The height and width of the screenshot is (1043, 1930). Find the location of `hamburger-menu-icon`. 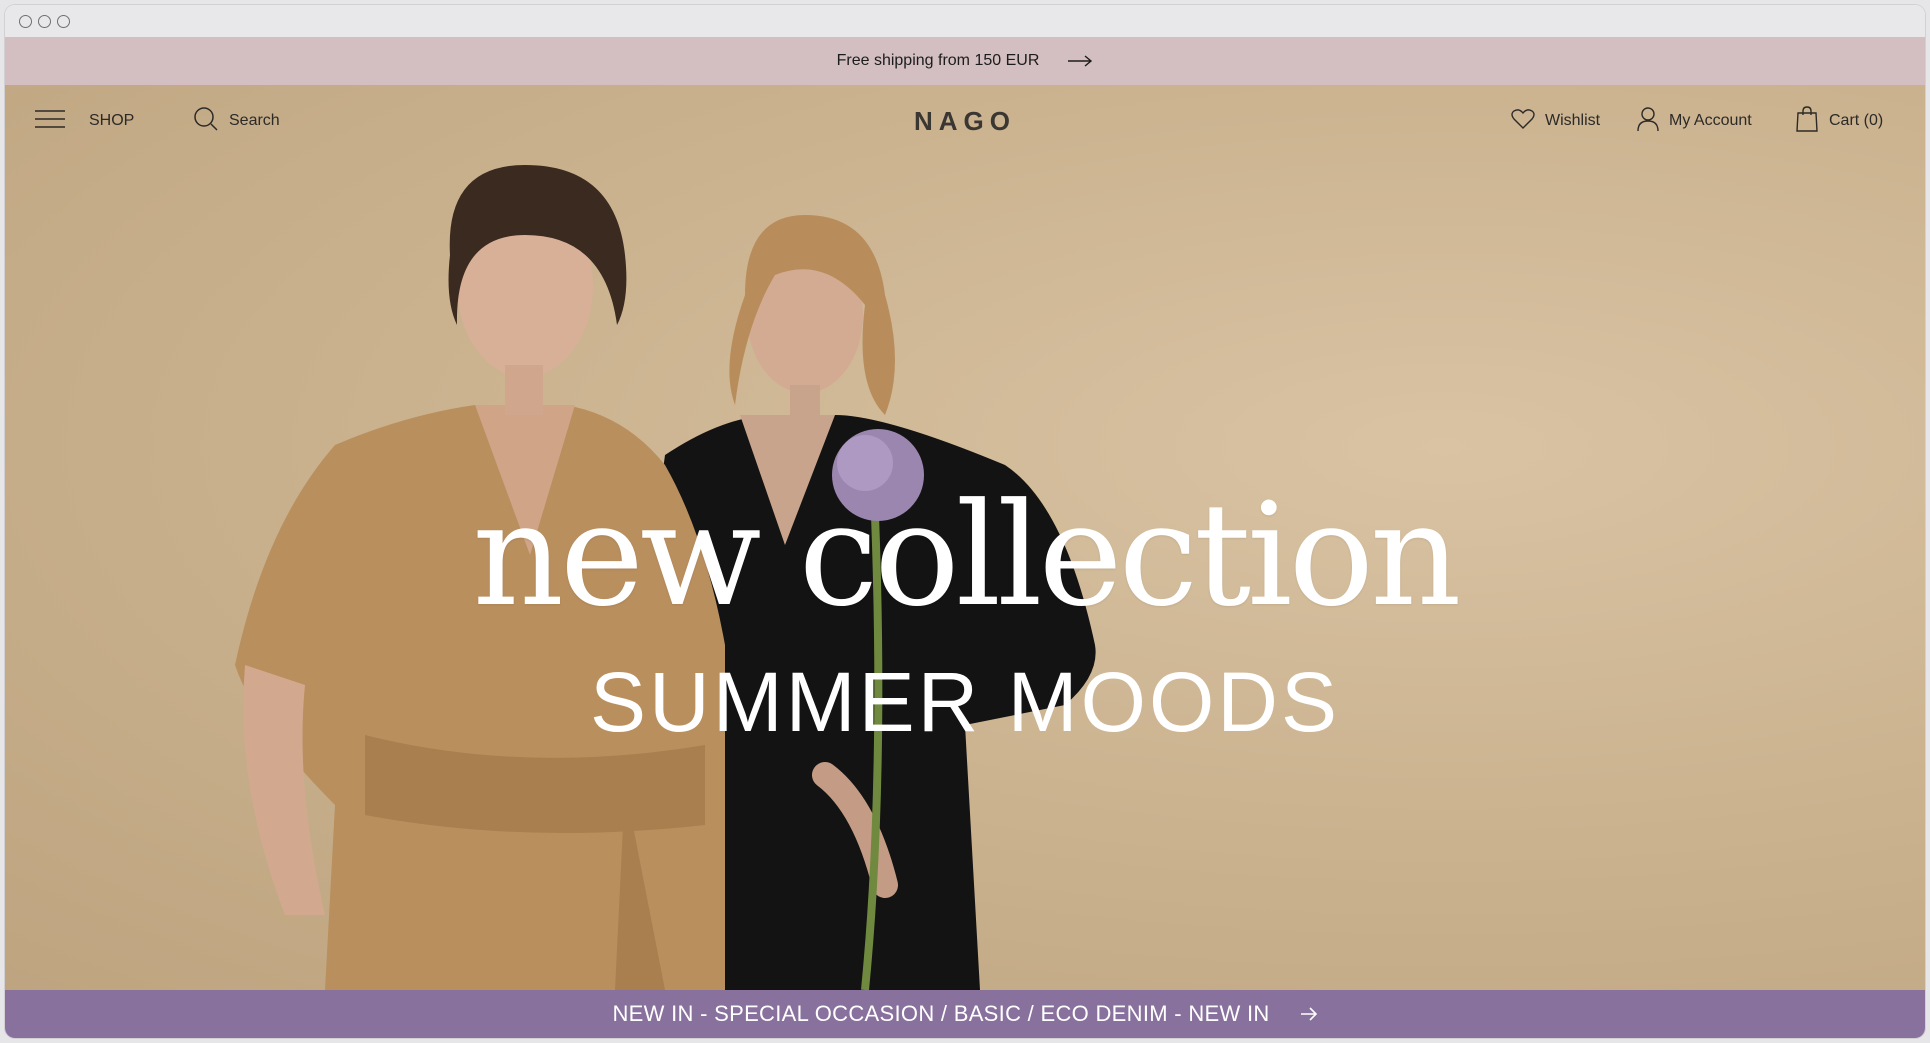

hamburger-menu-icon is located at coordinates (50, 121).